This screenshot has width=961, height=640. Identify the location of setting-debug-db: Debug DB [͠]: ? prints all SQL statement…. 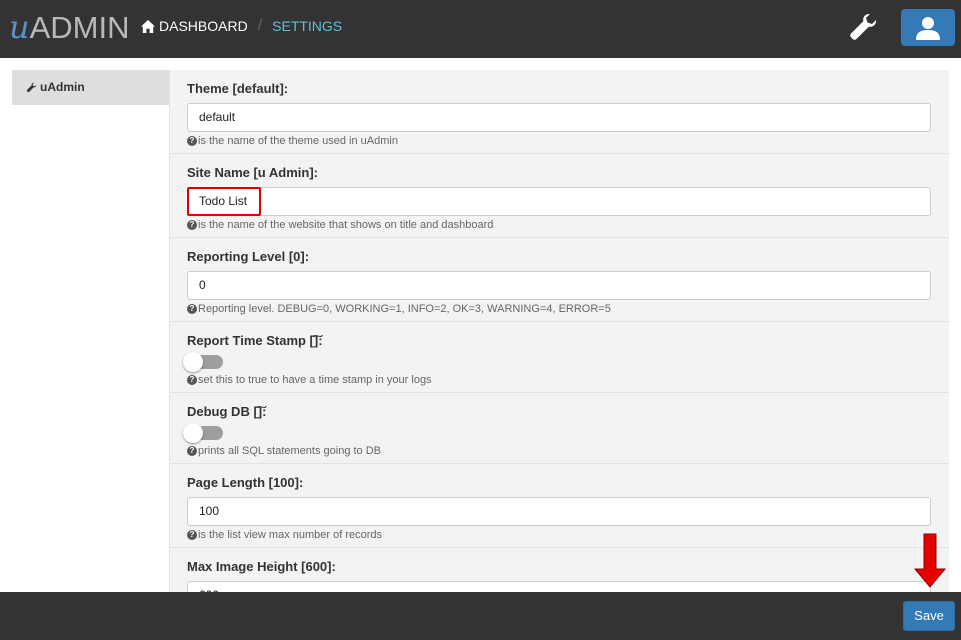
(559, 428).